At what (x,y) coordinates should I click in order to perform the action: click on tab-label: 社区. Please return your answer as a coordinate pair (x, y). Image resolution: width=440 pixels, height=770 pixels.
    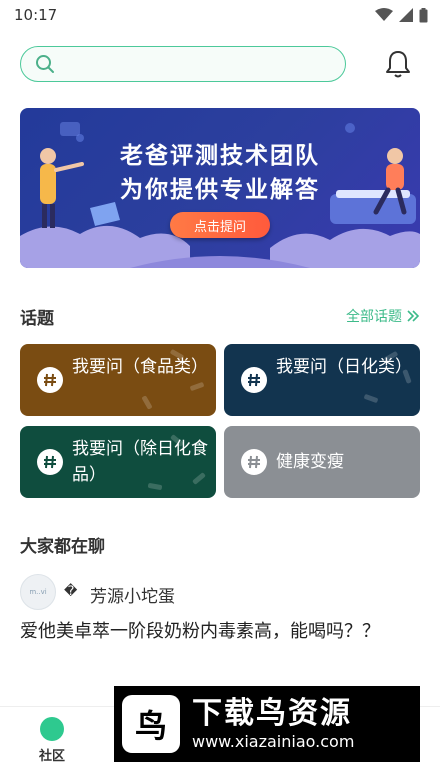
    Looking at the image, I should click on (51, 756).